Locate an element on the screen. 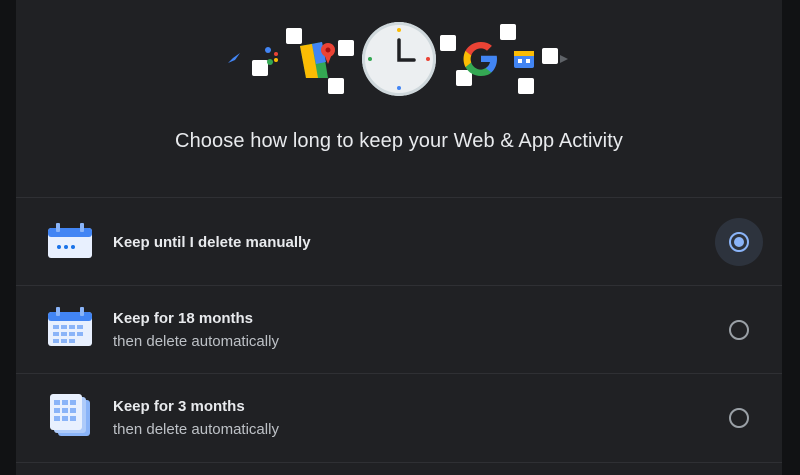 The image size is (800, 475). calendar-grid-icon is located at coordinates (70, 326).